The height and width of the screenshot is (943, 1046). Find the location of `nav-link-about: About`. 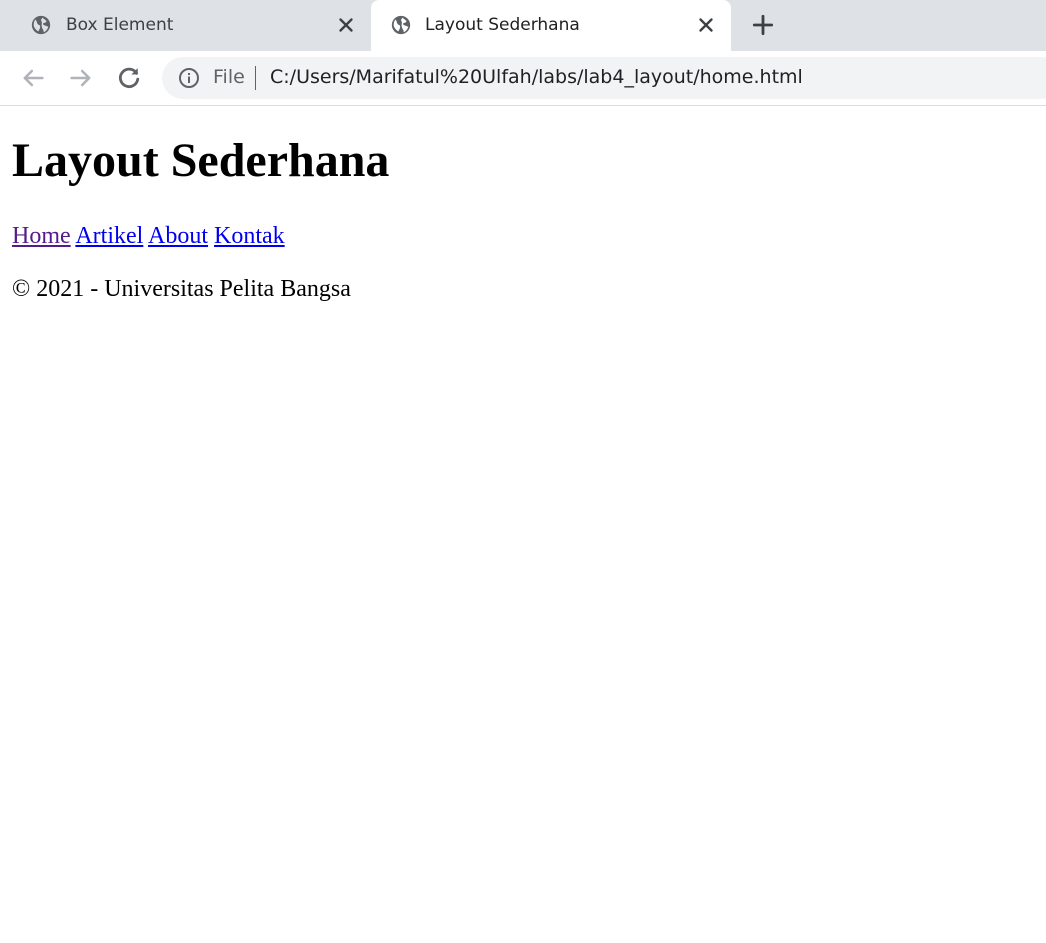

nav-link-about: About is located at coordinates (178, 236).